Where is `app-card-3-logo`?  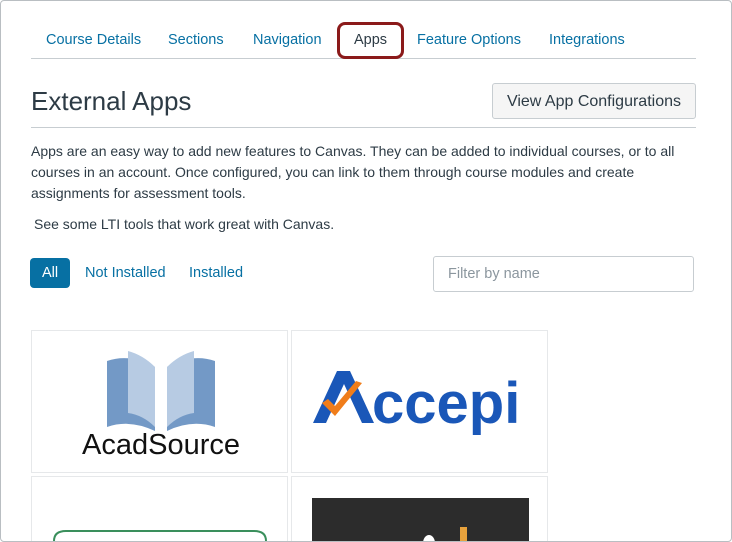
app-card-3-logo is located at coordinates (160, 535).